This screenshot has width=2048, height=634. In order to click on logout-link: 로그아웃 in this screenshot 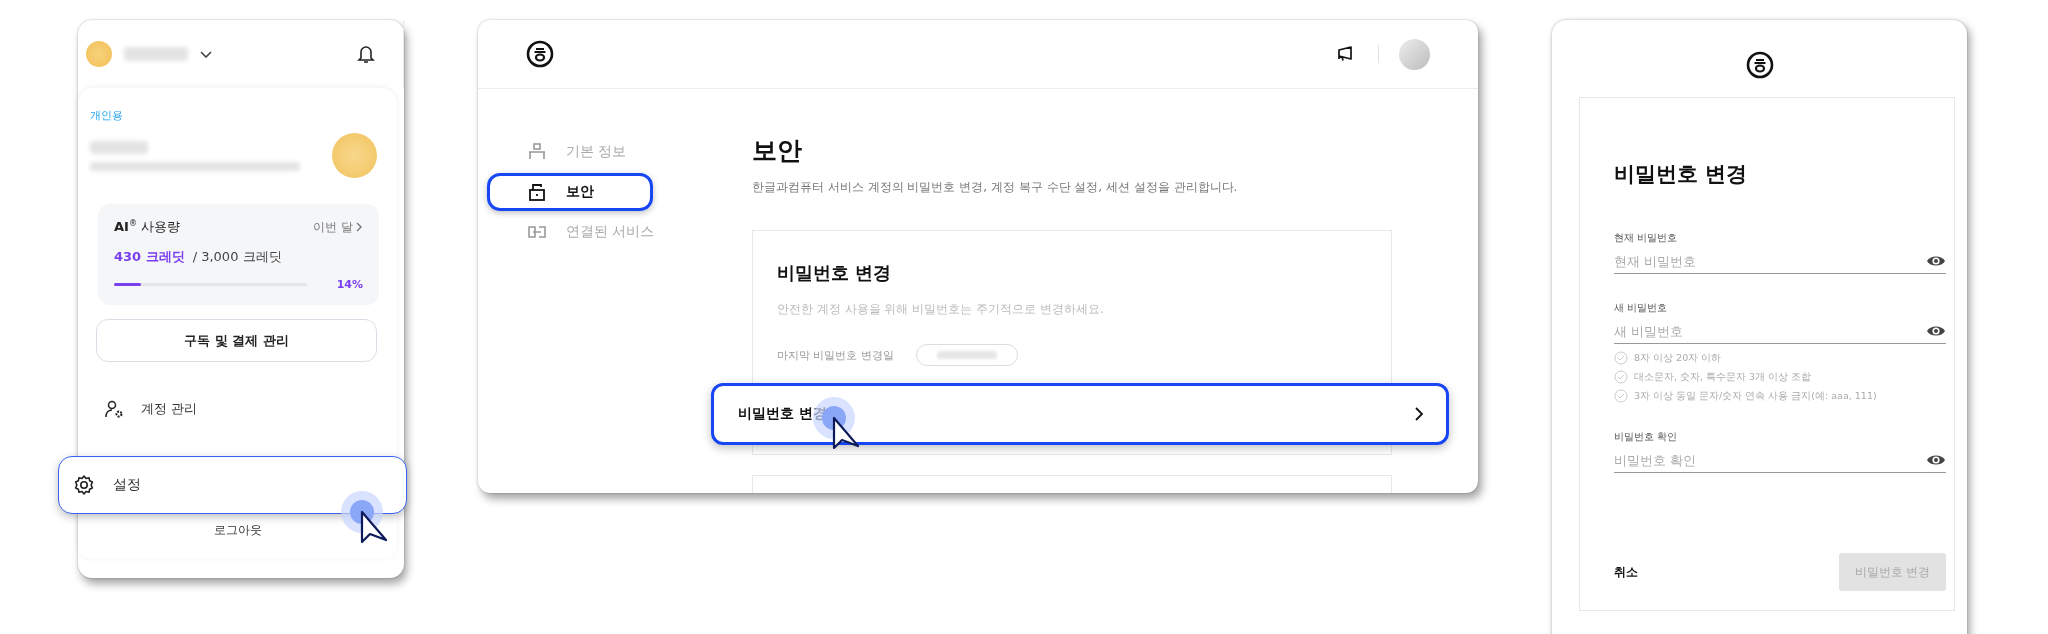, I will do `click(237, 530)`.